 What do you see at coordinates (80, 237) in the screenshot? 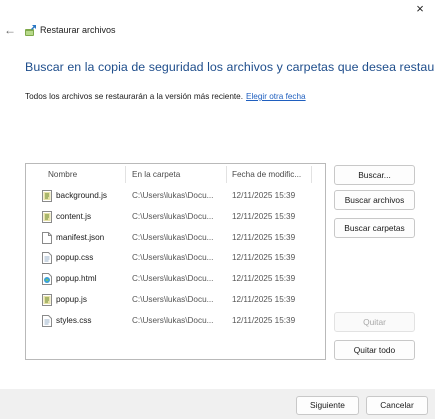
I see `file-name: manifest.json` at bounding box center [80, 237].